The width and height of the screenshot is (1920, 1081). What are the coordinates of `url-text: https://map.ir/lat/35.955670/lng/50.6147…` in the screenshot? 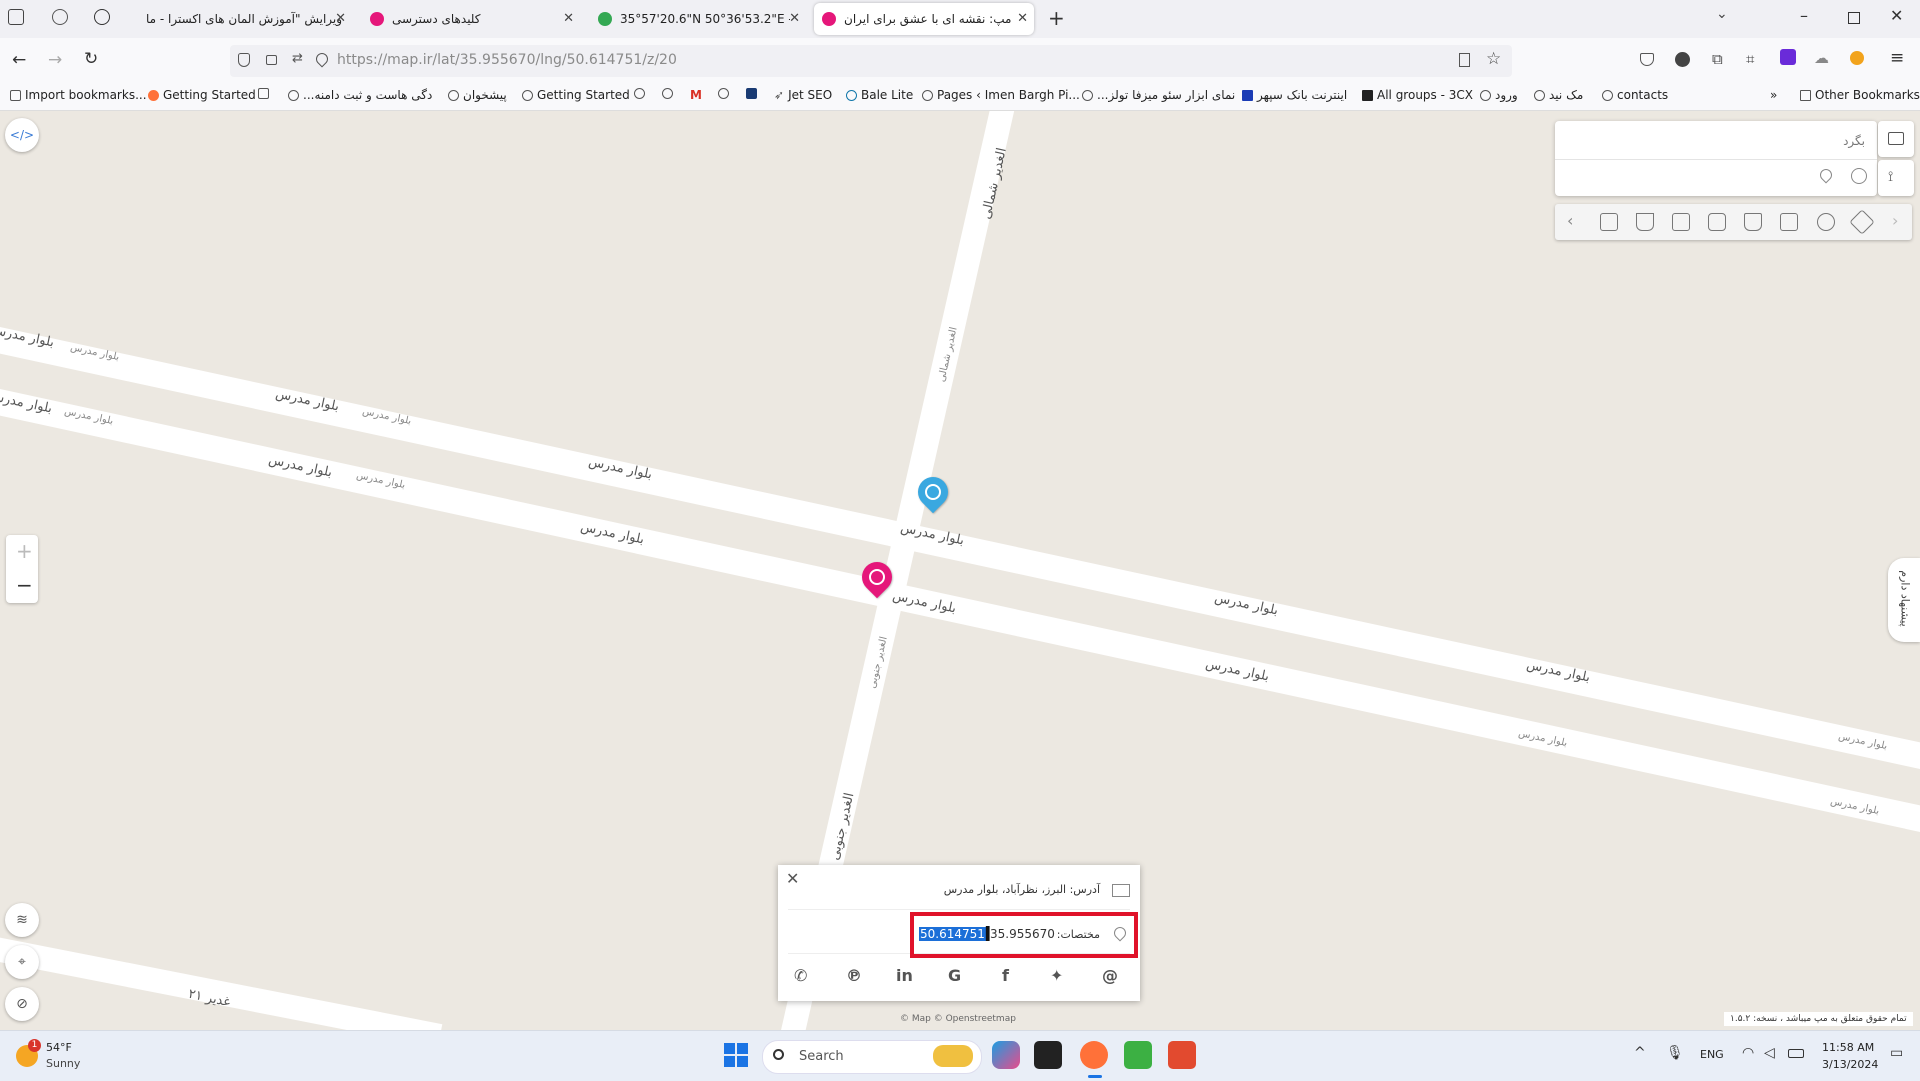 It's located at (507, 60).